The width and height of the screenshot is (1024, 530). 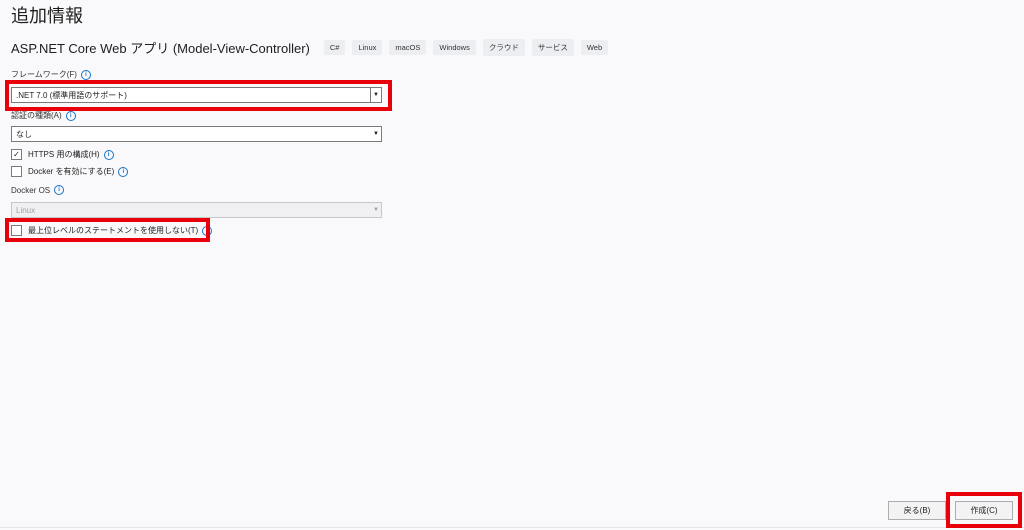 I want to click on docker-os-select: Linux ▼, so click(x=196, y=210).